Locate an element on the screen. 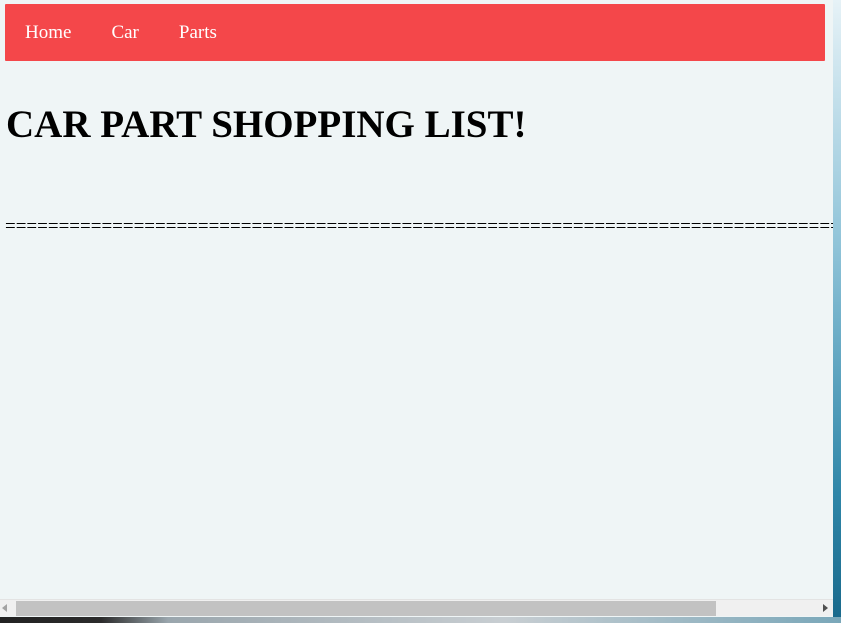  nav-link-car: Car is located at coordinates (124, 32).